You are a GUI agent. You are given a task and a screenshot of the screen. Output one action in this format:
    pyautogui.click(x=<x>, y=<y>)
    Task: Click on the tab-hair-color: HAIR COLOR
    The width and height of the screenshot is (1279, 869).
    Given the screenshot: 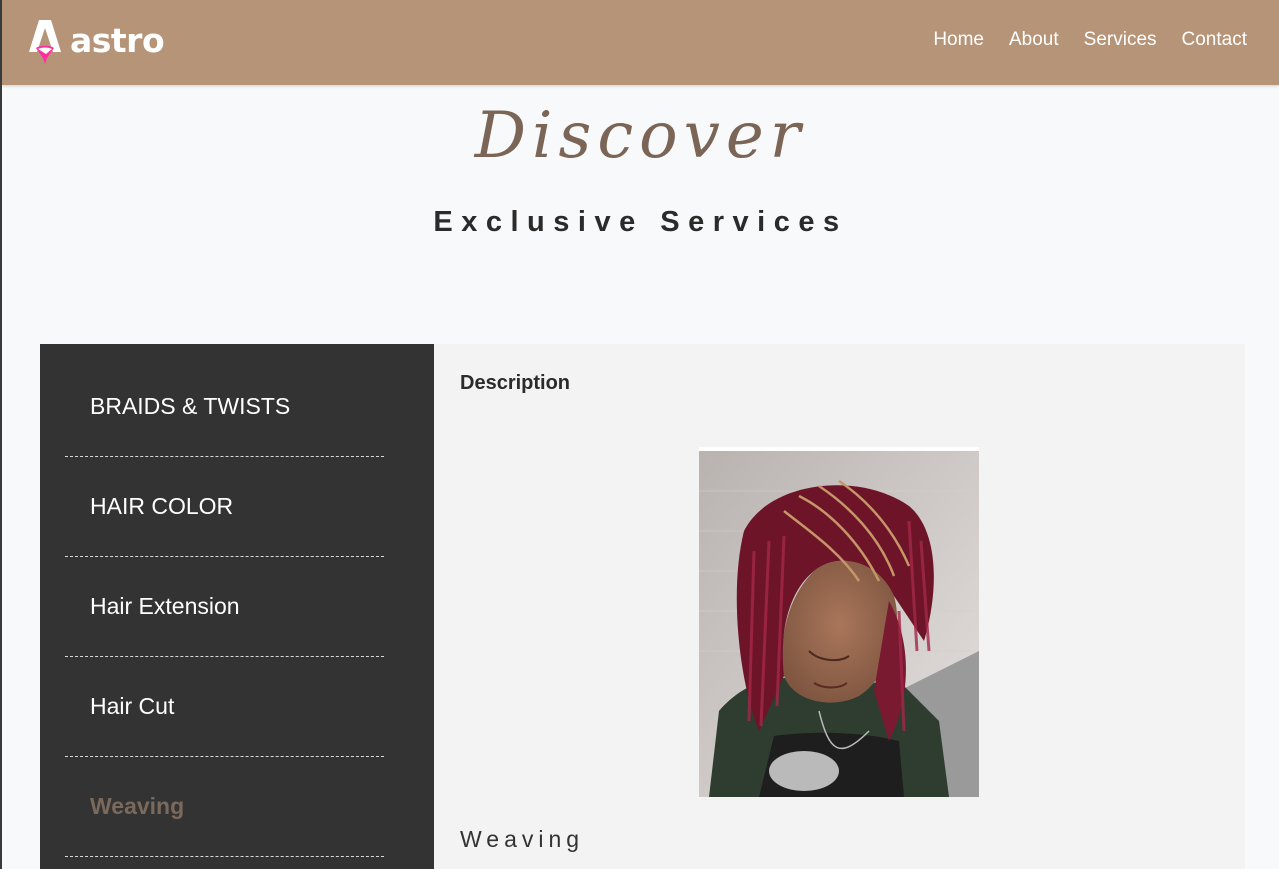 What is the action you would take?
    pyautogui.click(x=224, y=507)
    